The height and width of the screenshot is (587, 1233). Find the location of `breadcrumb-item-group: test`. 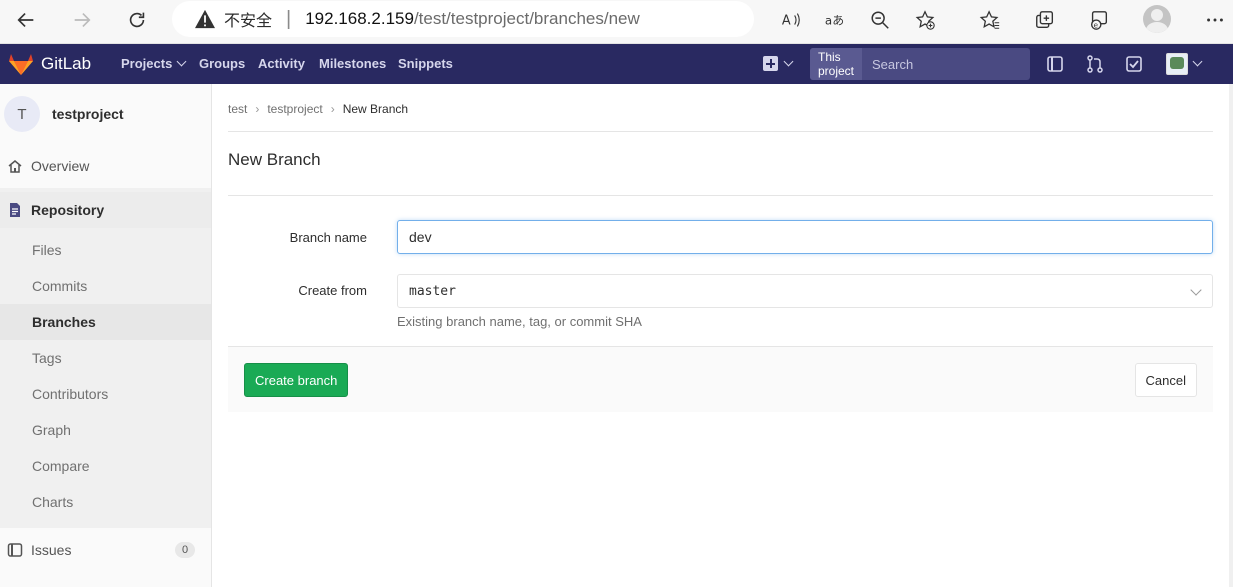

breadcrumb-item-group: test is located at coordinates (237, 109).